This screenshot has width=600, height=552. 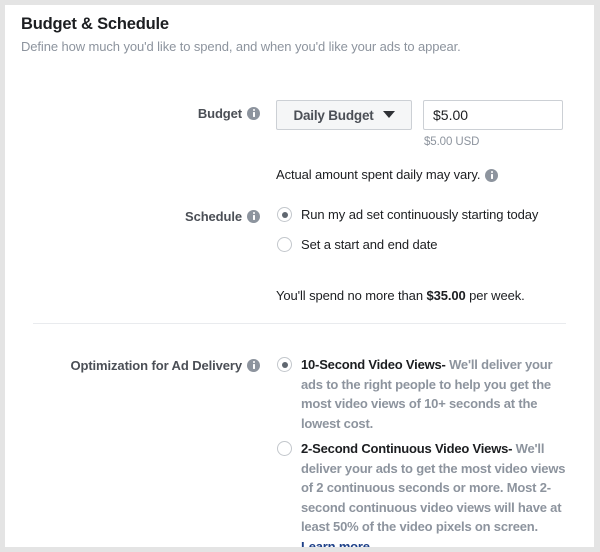 I want to click on budget-actual-note-text: Actual amount spent daily may vary., so click(x=378, y=174).